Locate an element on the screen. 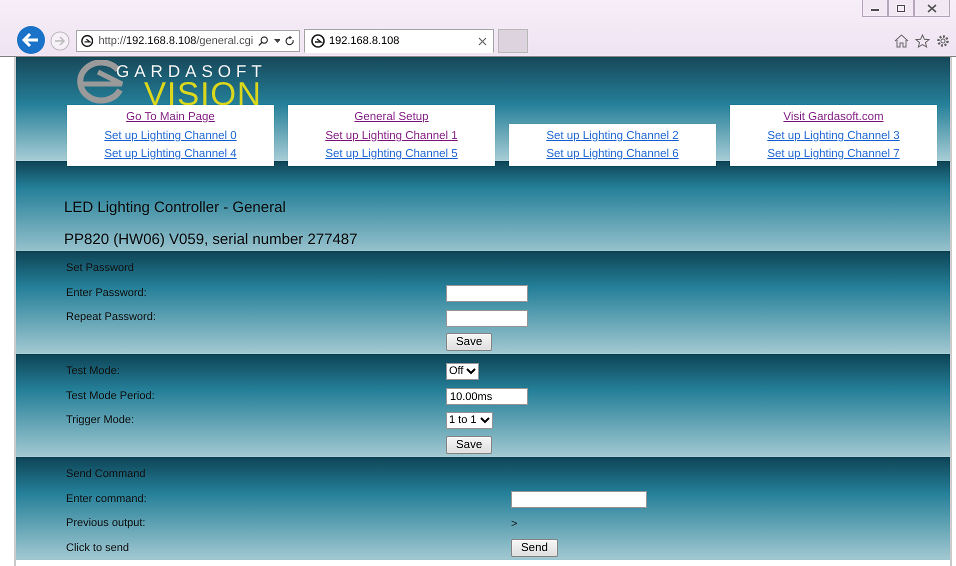  close-button is located at coordinates (932, 8).